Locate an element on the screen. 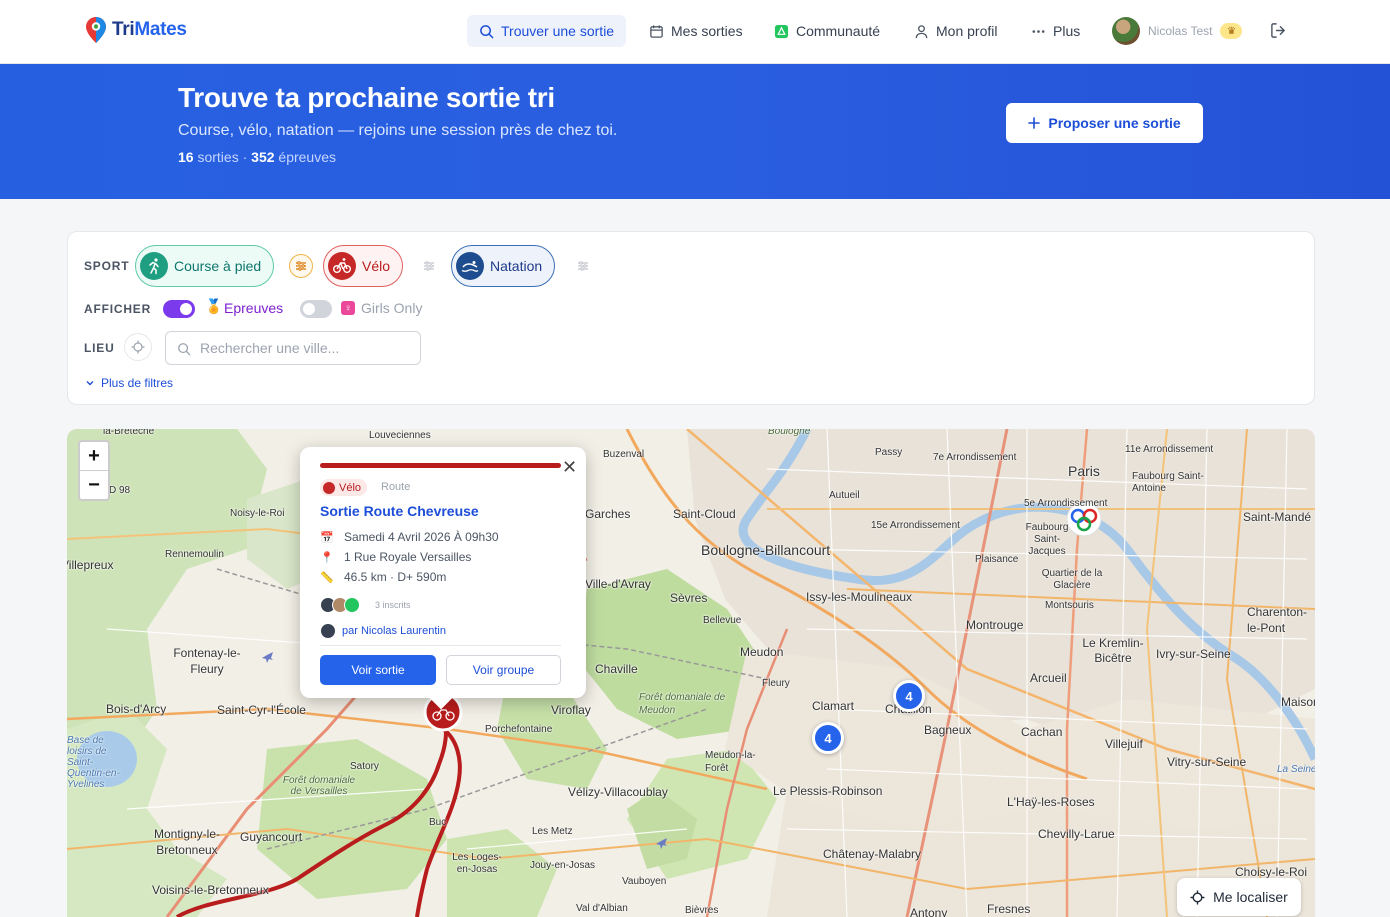 The image size is (1390, 917). search-icon is located at coordinates (487, 31).